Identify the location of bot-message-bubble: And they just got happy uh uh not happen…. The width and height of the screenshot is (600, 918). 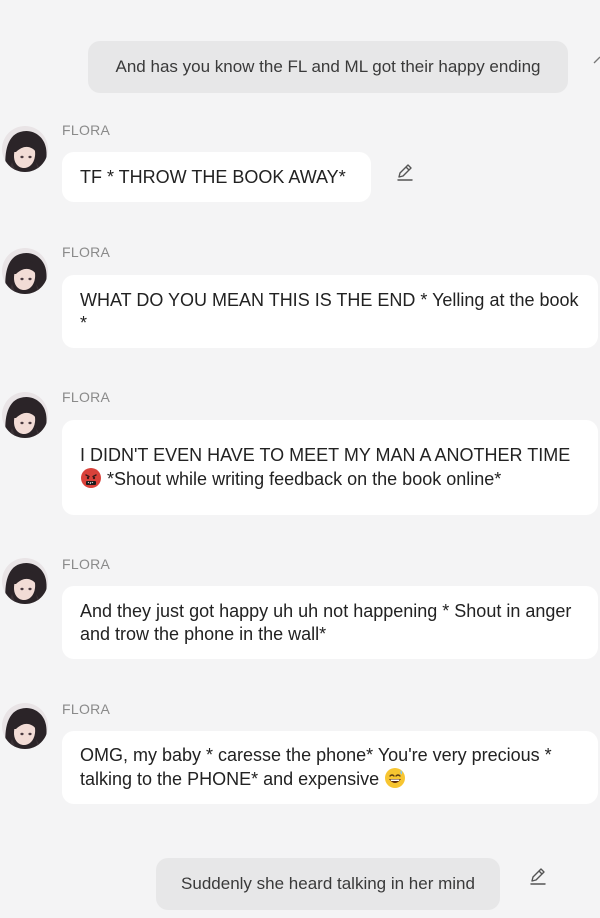
(330, 622).